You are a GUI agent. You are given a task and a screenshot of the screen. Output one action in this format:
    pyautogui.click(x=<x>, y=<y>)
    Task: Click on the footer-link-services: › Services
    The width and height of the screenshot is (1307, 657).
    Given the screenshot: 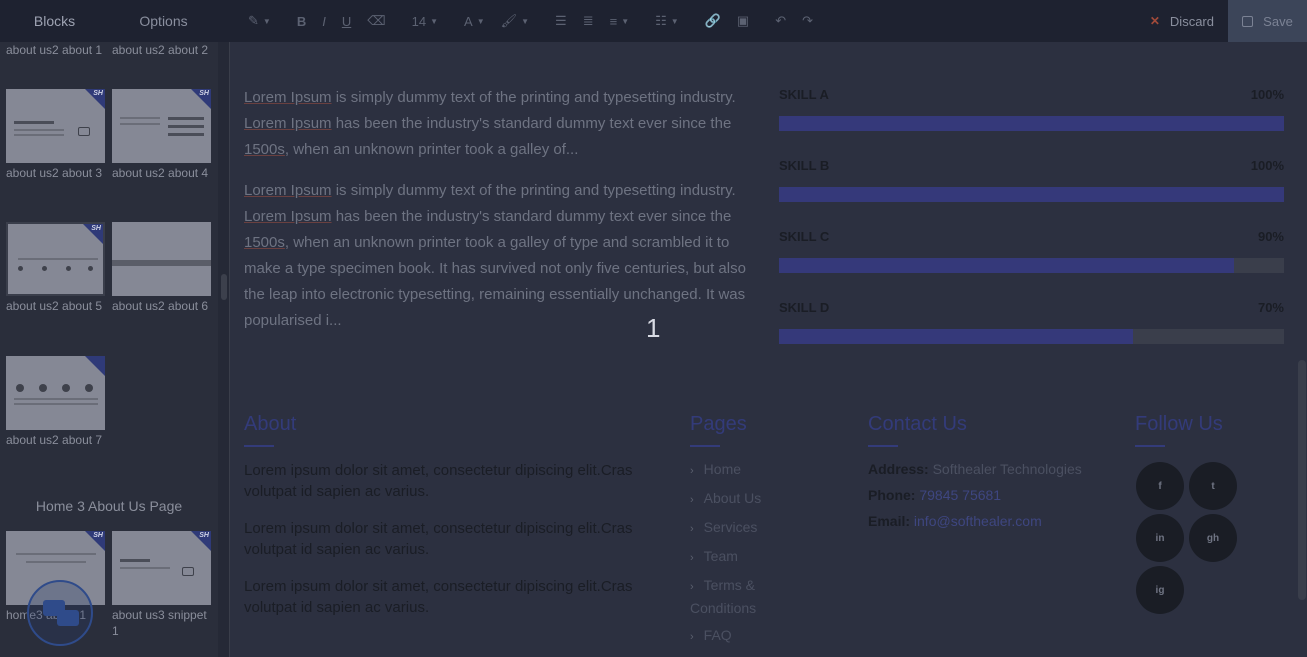 What is the action you would take?
    pyautogui.click(x=735, y=528)
    